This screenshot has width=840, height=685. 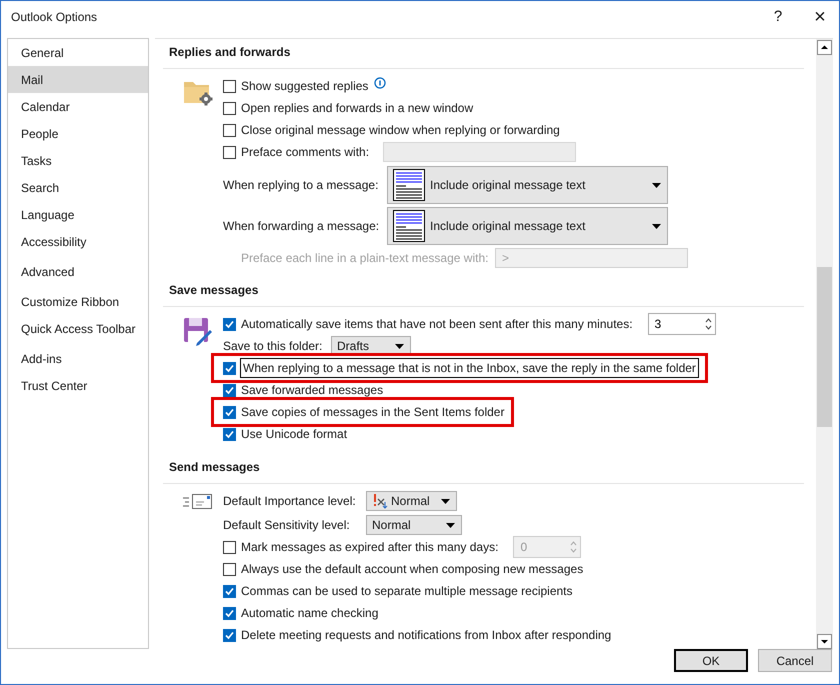 I want to click on sidebar-item: Add-ins, so click(x=78, y=358).